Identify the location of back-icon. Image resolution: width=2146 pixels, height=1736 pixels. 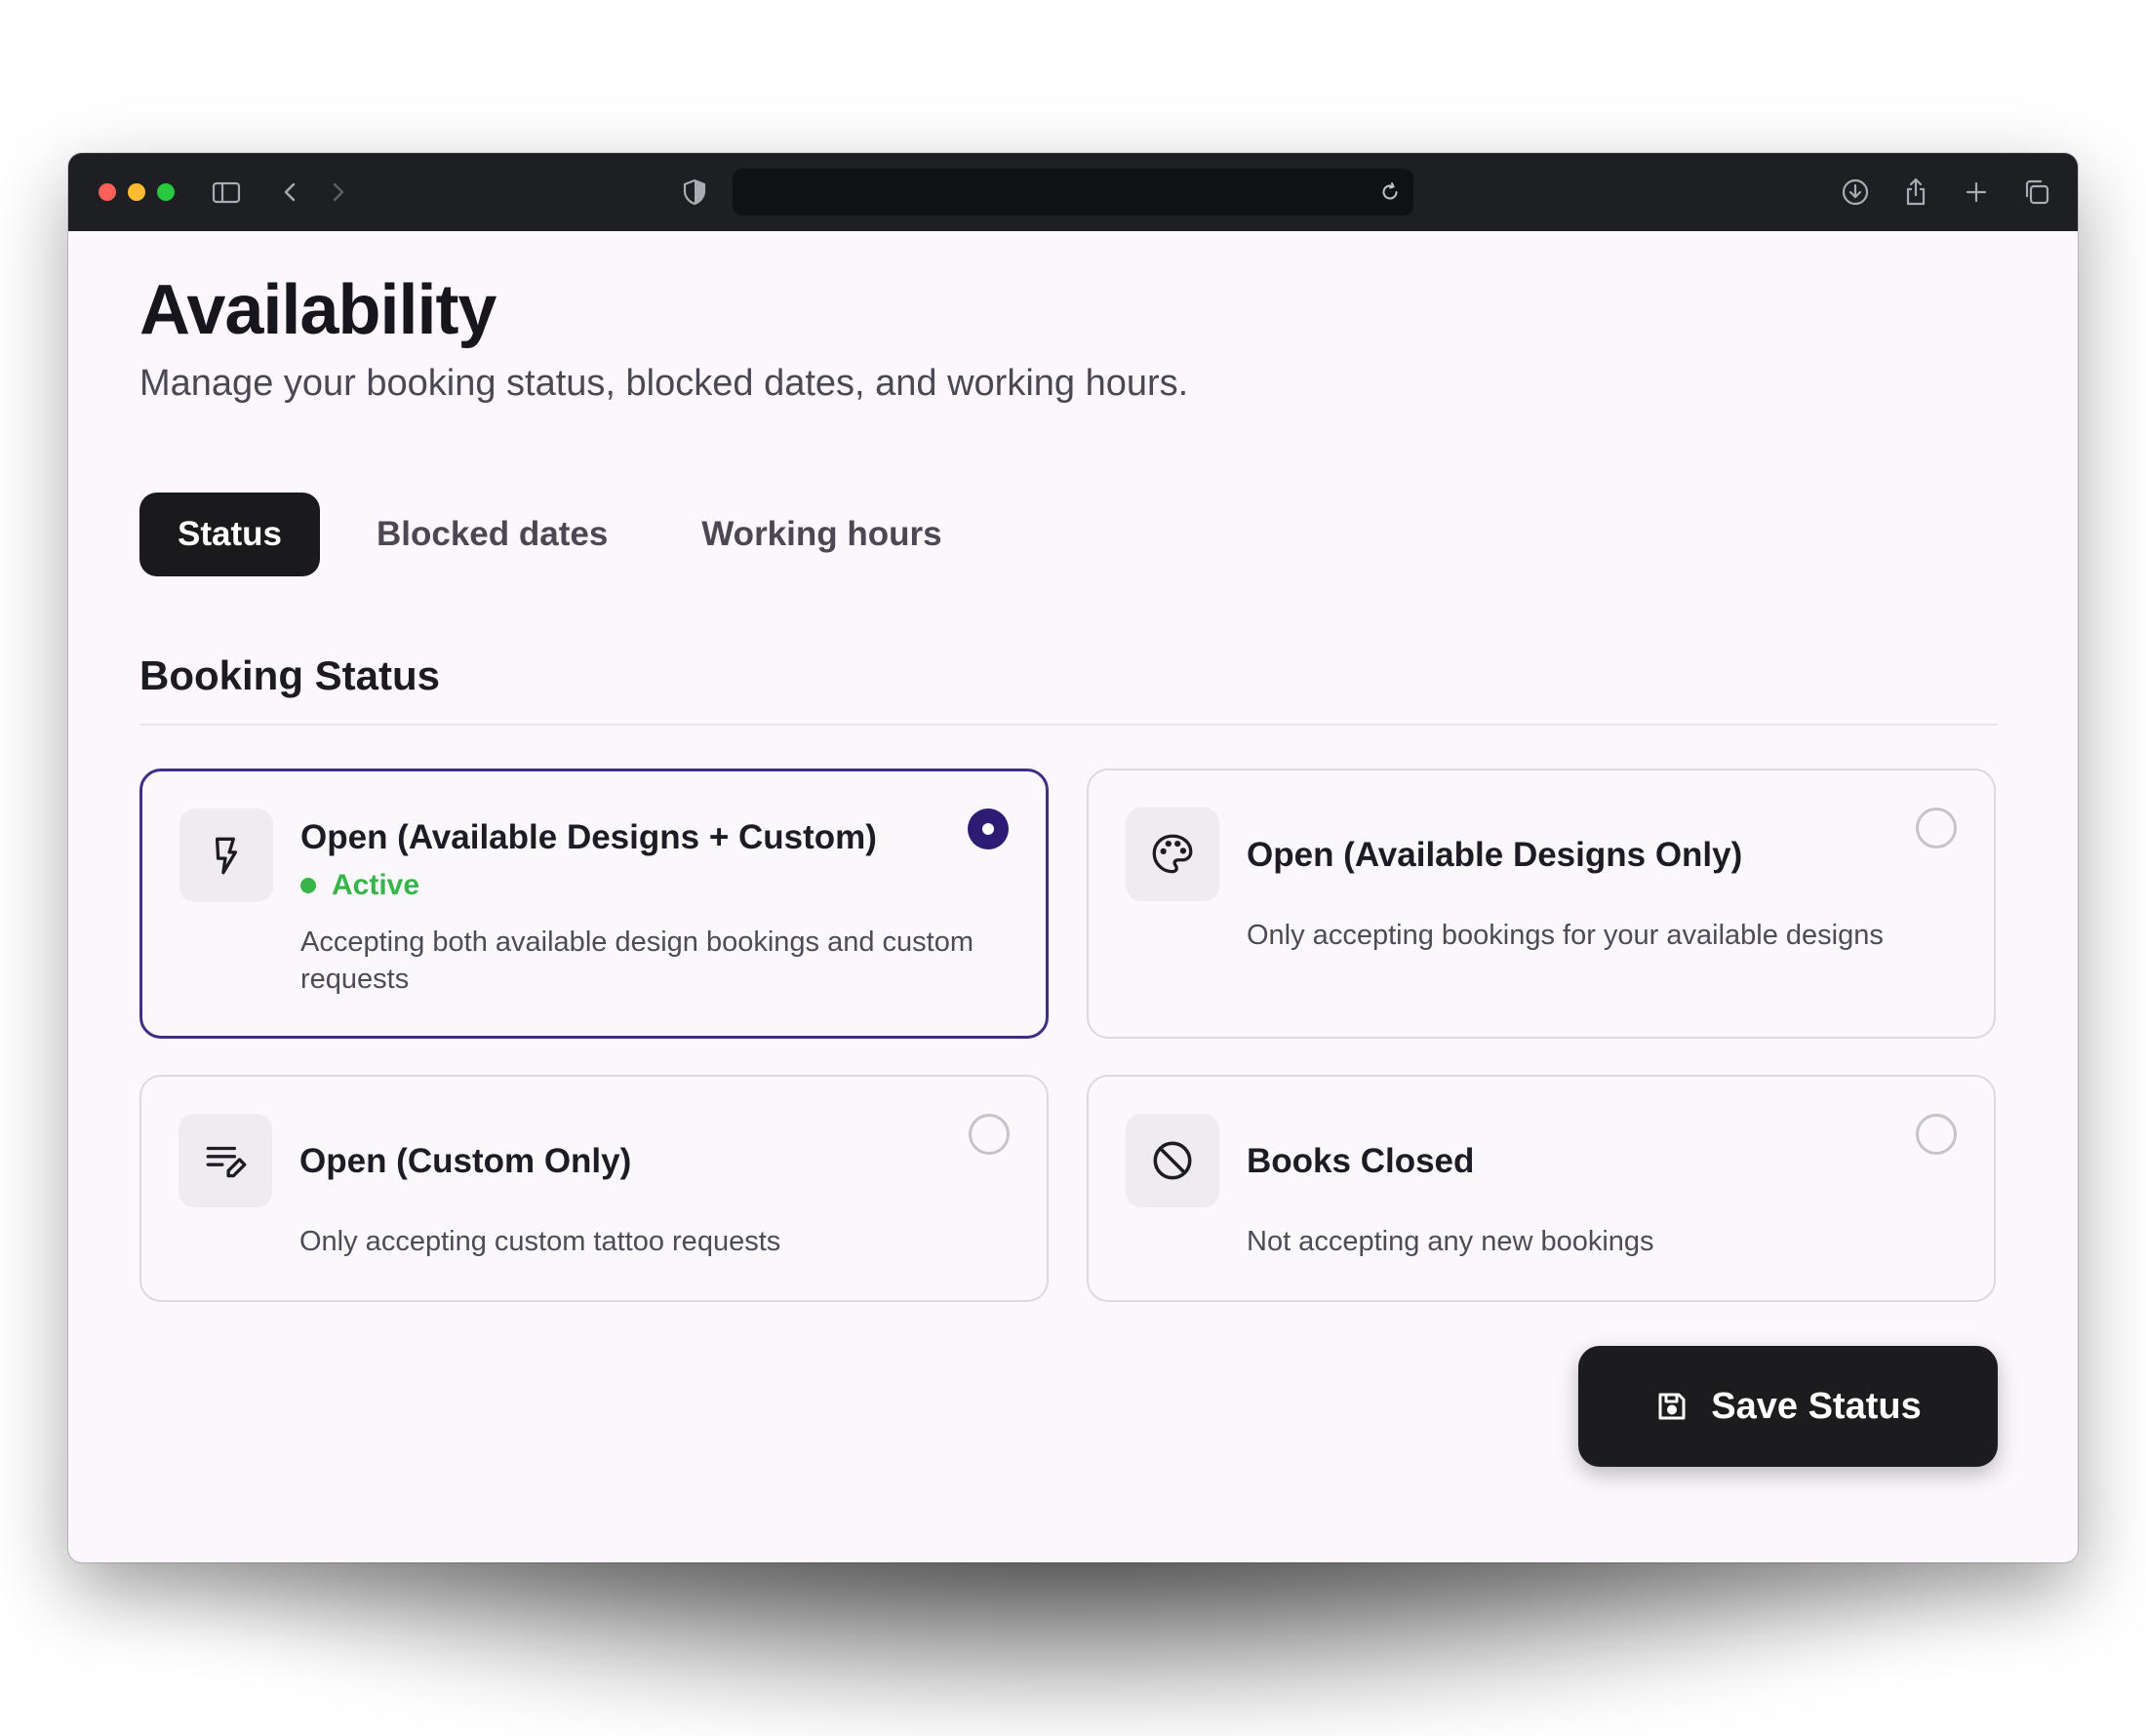
(290, 192).